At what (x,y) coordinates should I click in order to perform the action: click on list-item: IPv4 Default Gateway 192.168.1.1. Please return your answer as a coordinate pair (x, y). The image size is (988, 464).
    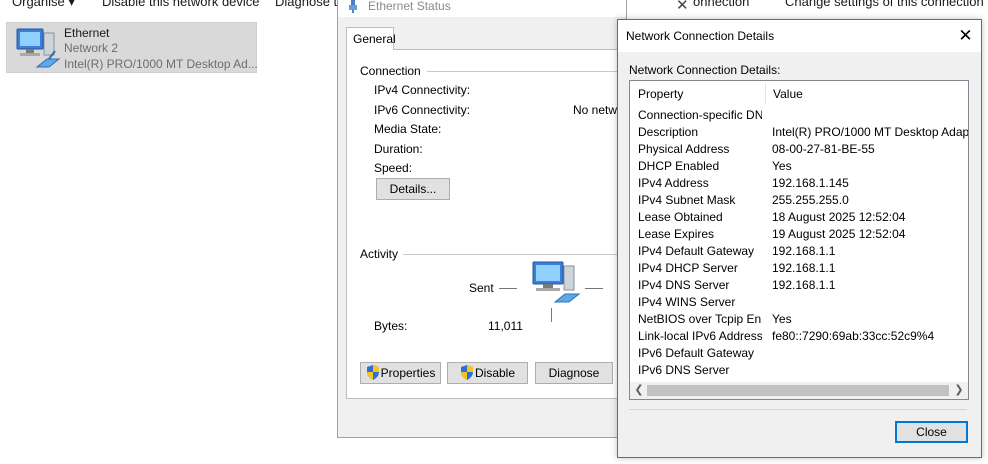
    Looking at the image, I should click on (799, 251).